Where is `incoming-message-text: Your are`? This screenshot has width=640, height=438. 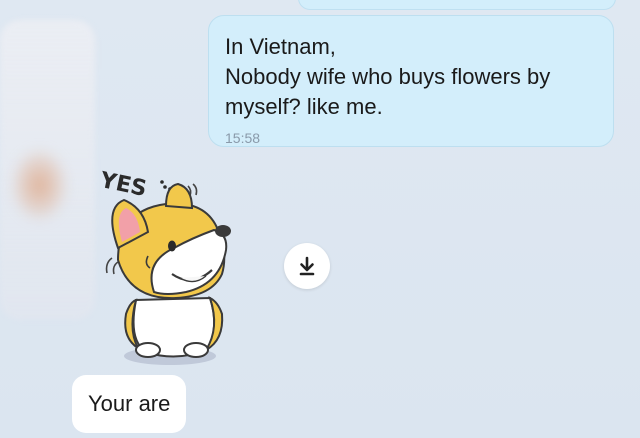 incoming-message-text: Your are is located at coordinates (129, 403).